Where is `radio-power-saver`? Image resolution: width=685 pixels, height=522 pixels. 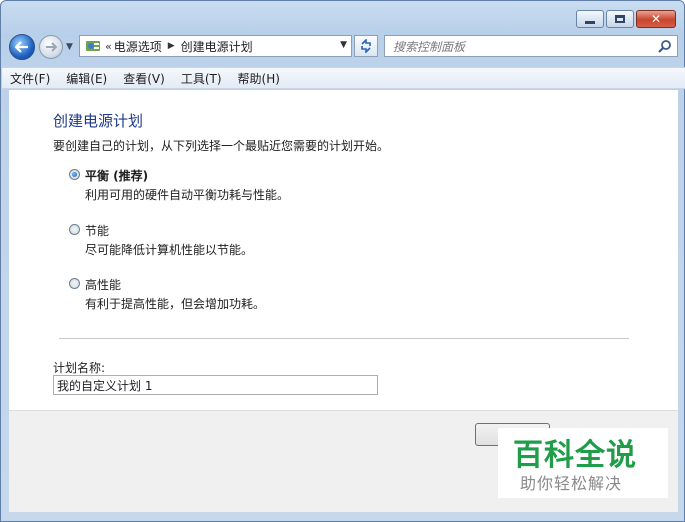
radio-power-saver is located at coordinates (74, 229).